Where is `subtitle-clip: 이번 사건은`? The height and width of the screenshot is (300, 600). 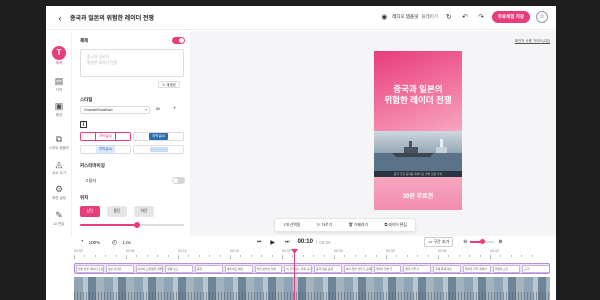
subtitle-clip: 이번 사건은 is located at coordinates (119, 269).